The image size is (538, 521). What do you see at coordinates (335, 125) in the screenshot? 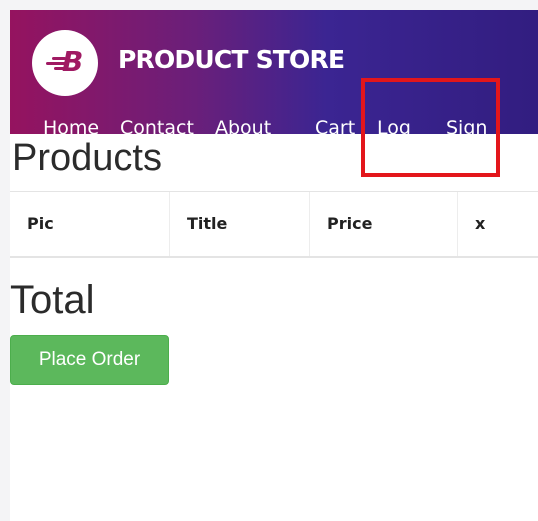
I see `nav-link-cart: Cart` at bounding box center [335, 125].